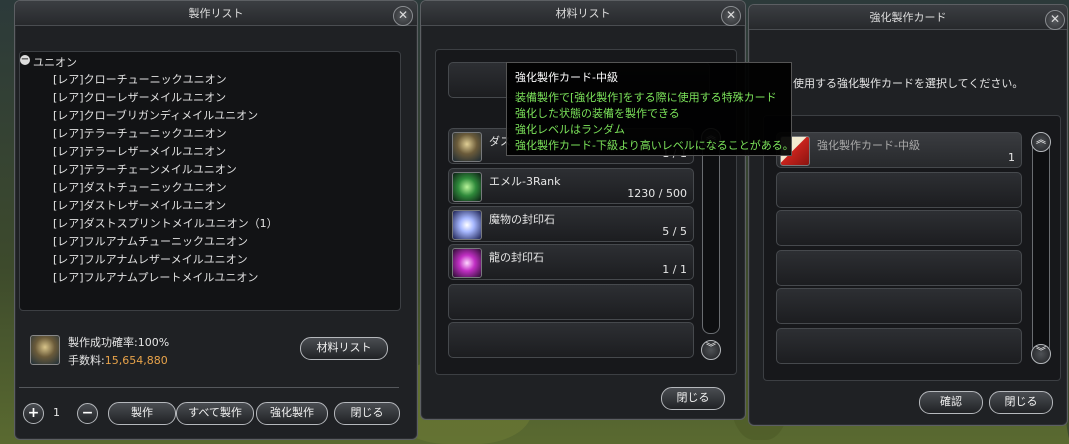 The height and width of the screenshot is (444, 1069). What do you see at coordinates (711, 350) in the screenshot?
I see `scroll-down-icon: ︾` at bounding box center [711, 350].